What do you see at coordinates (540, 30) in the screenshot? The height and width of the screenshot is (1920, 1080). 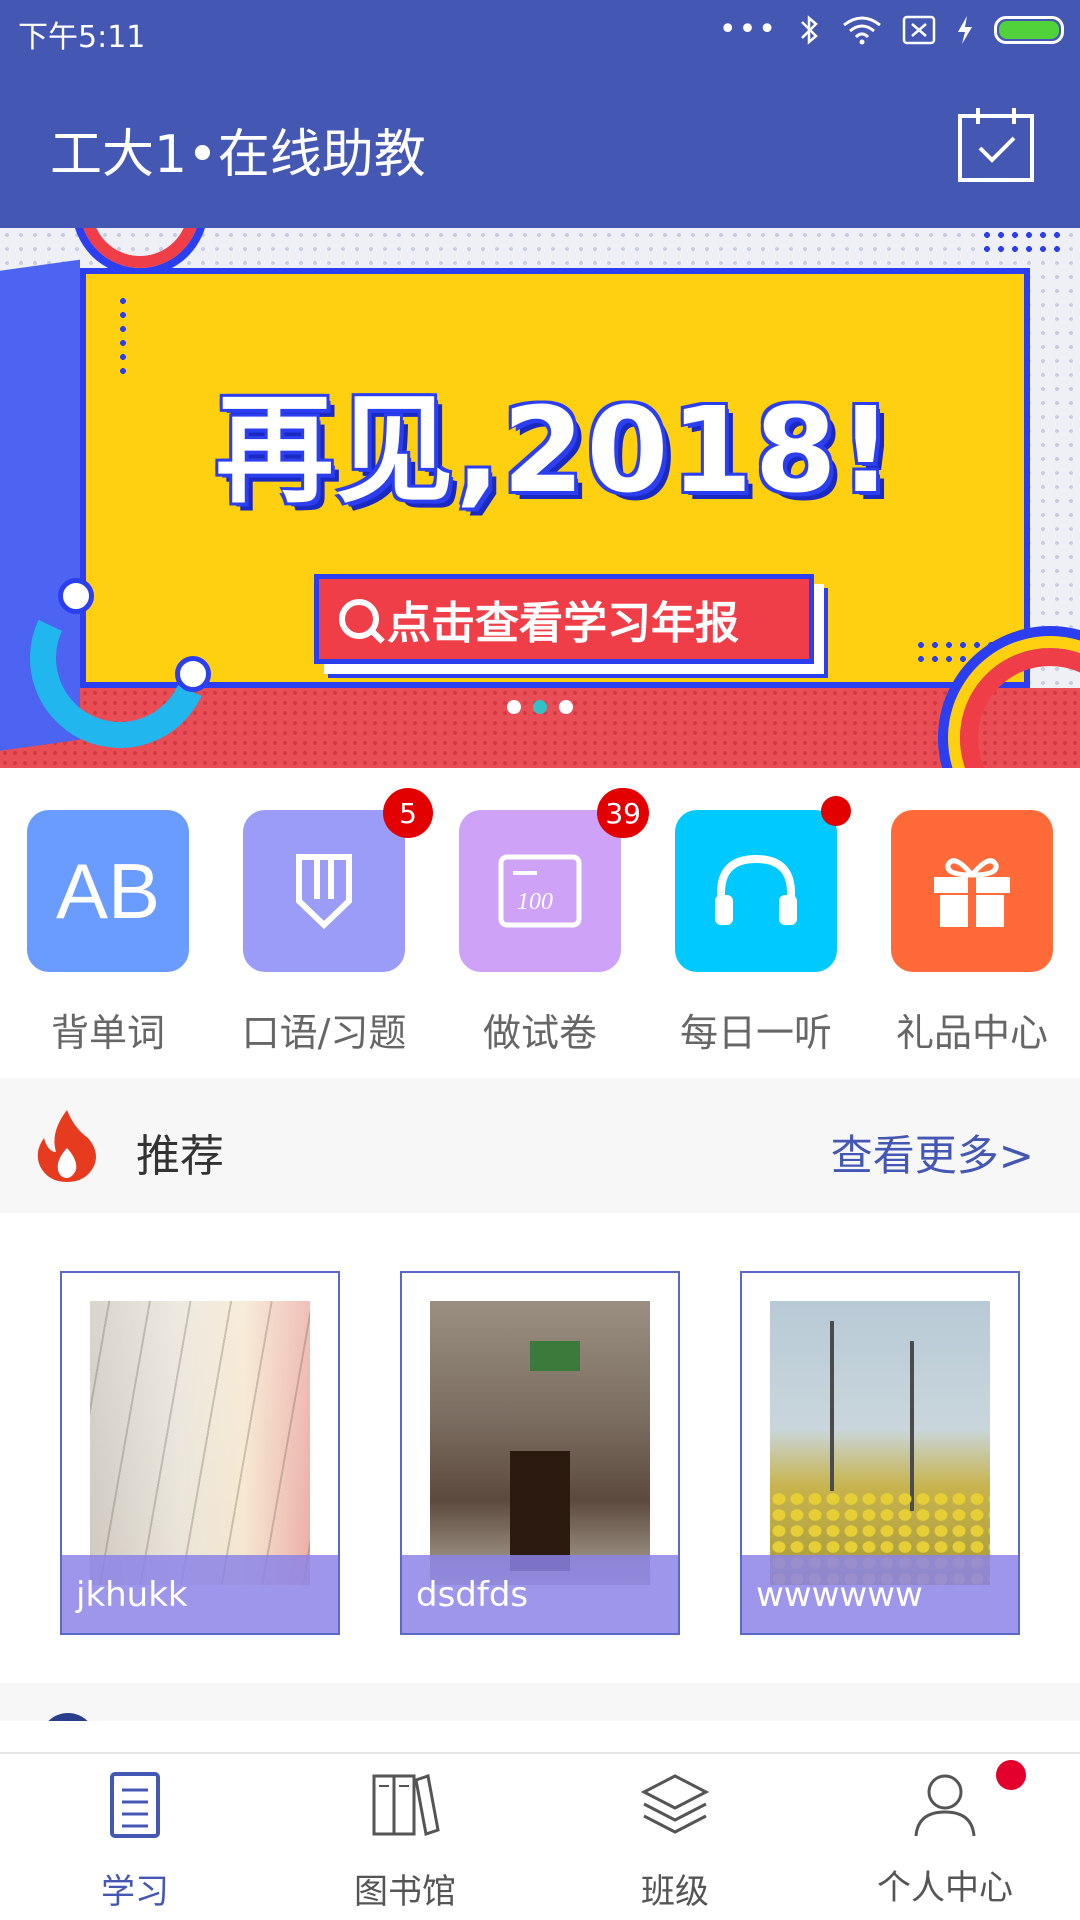 I see `status-bar: 下午5:11 •••` at bounding box center [540, 30].